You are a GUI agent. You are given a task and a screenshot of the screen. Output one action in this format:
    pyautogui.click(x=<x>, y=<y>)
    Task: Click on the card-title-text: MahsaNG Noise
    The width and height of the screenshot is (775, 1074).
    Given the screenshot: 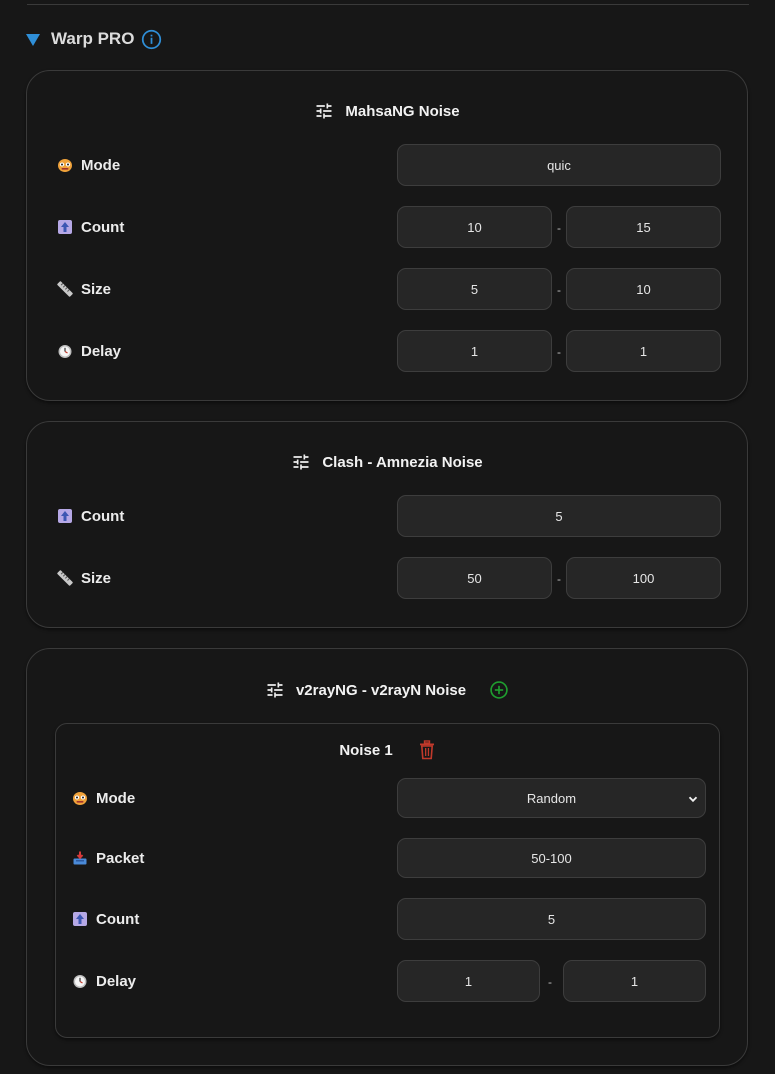 What is the action you would take?
    pyautogui.click(x=402, y=111)
    